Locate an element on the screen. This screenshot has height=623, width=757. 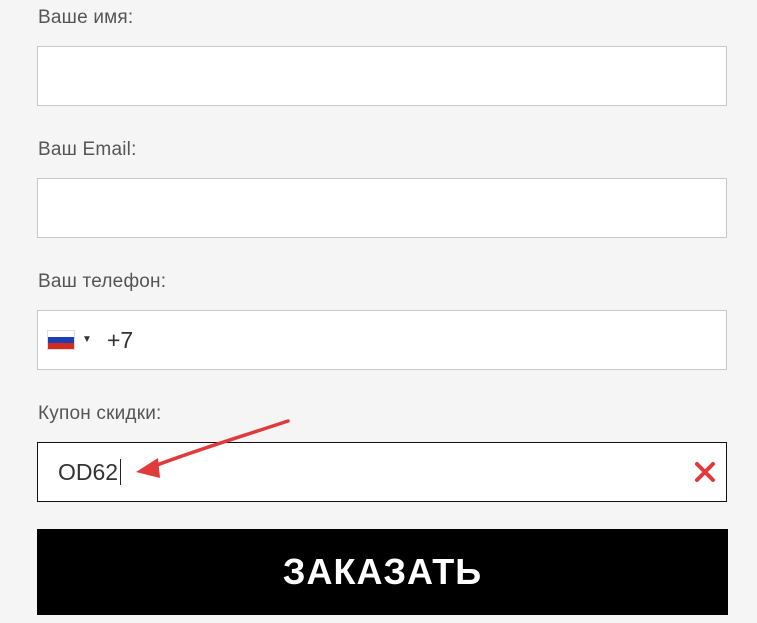
country-selector: ▼ is located at coordinates (70, 340).